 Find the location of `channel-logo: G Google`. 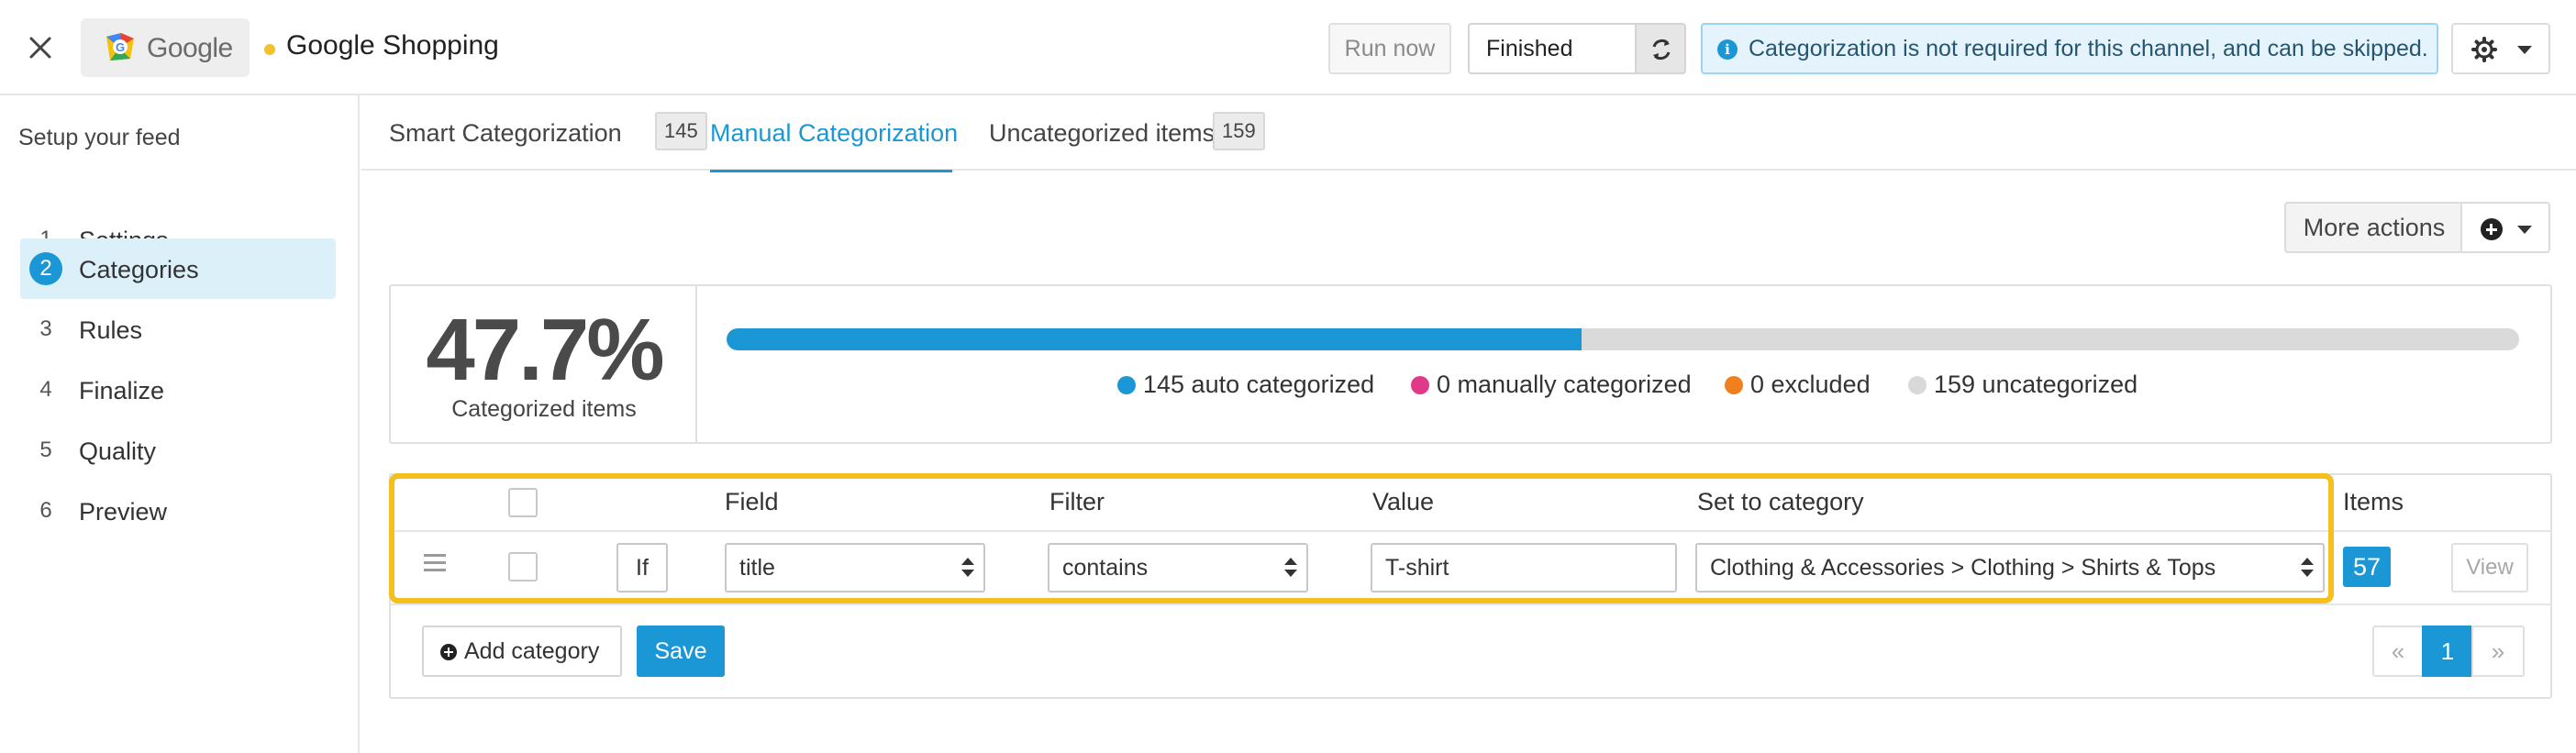

channel-logo: G Google is located at coordinates (165, 47).